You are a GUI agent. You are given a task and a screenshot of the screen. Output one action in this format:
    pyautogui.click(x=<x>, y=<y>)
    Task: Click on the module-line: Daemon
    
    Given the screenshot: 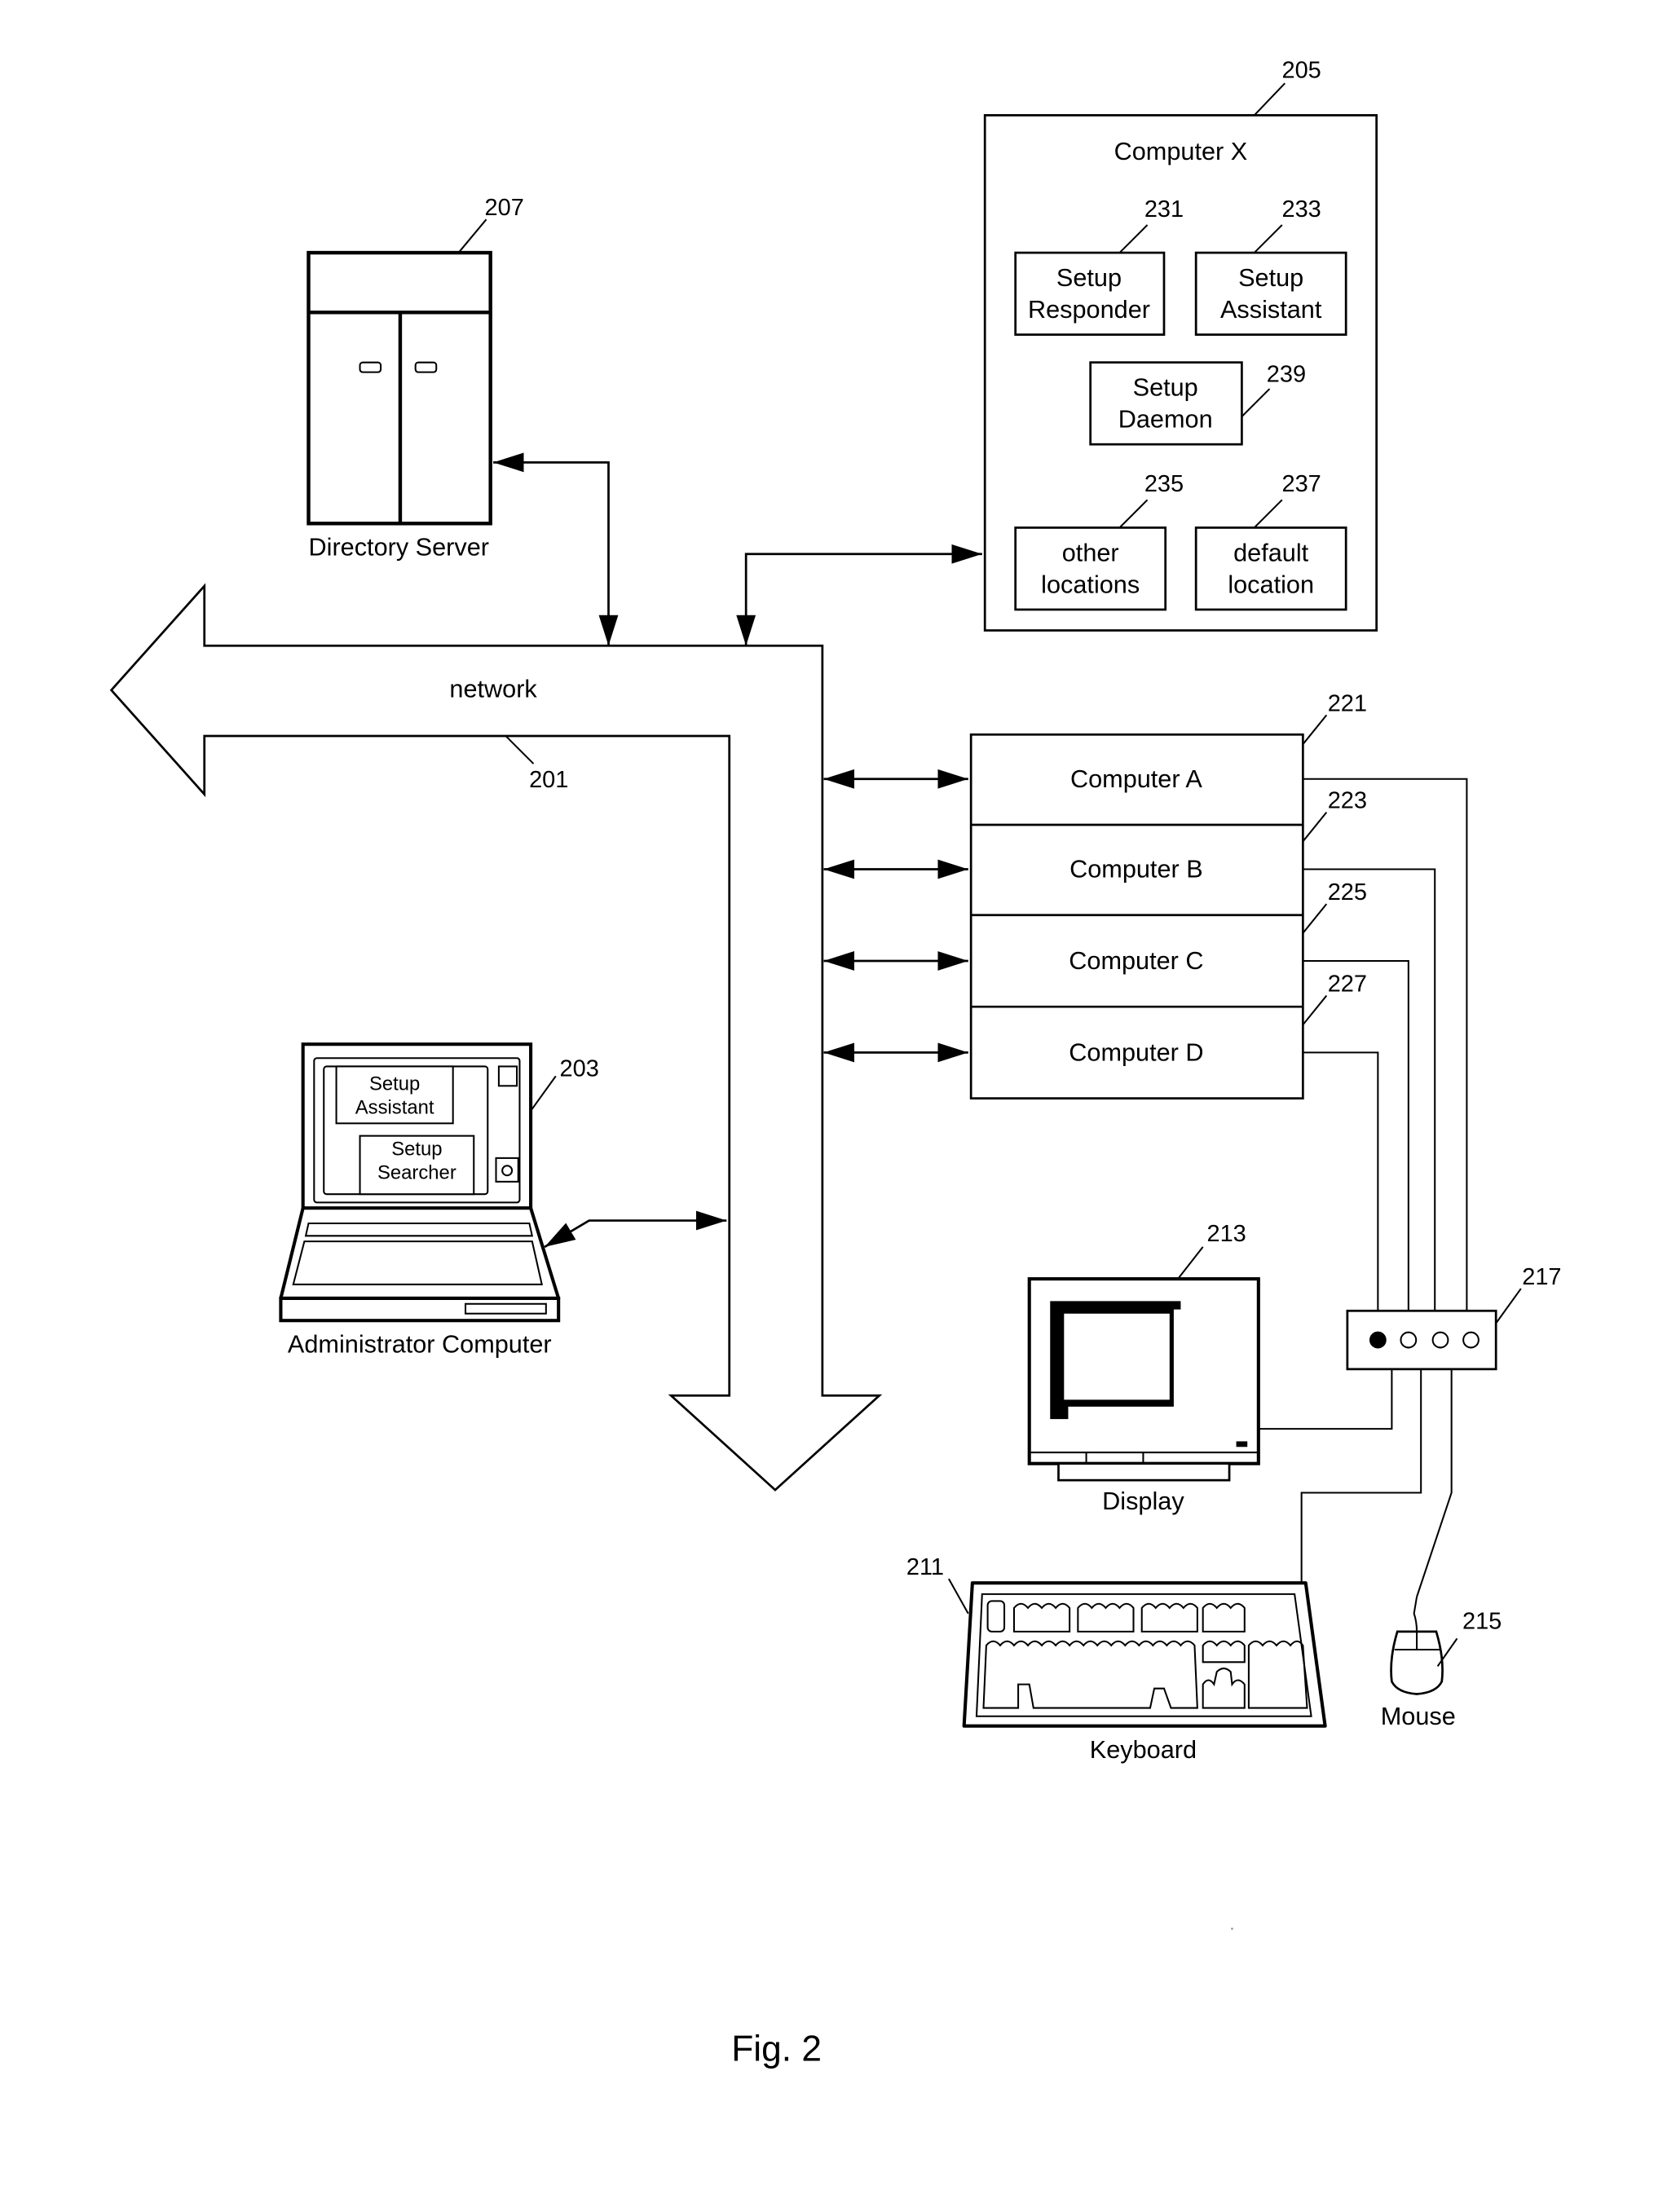 What is the action you would take?
    pyautogui.click(x=1165, y=420)
    